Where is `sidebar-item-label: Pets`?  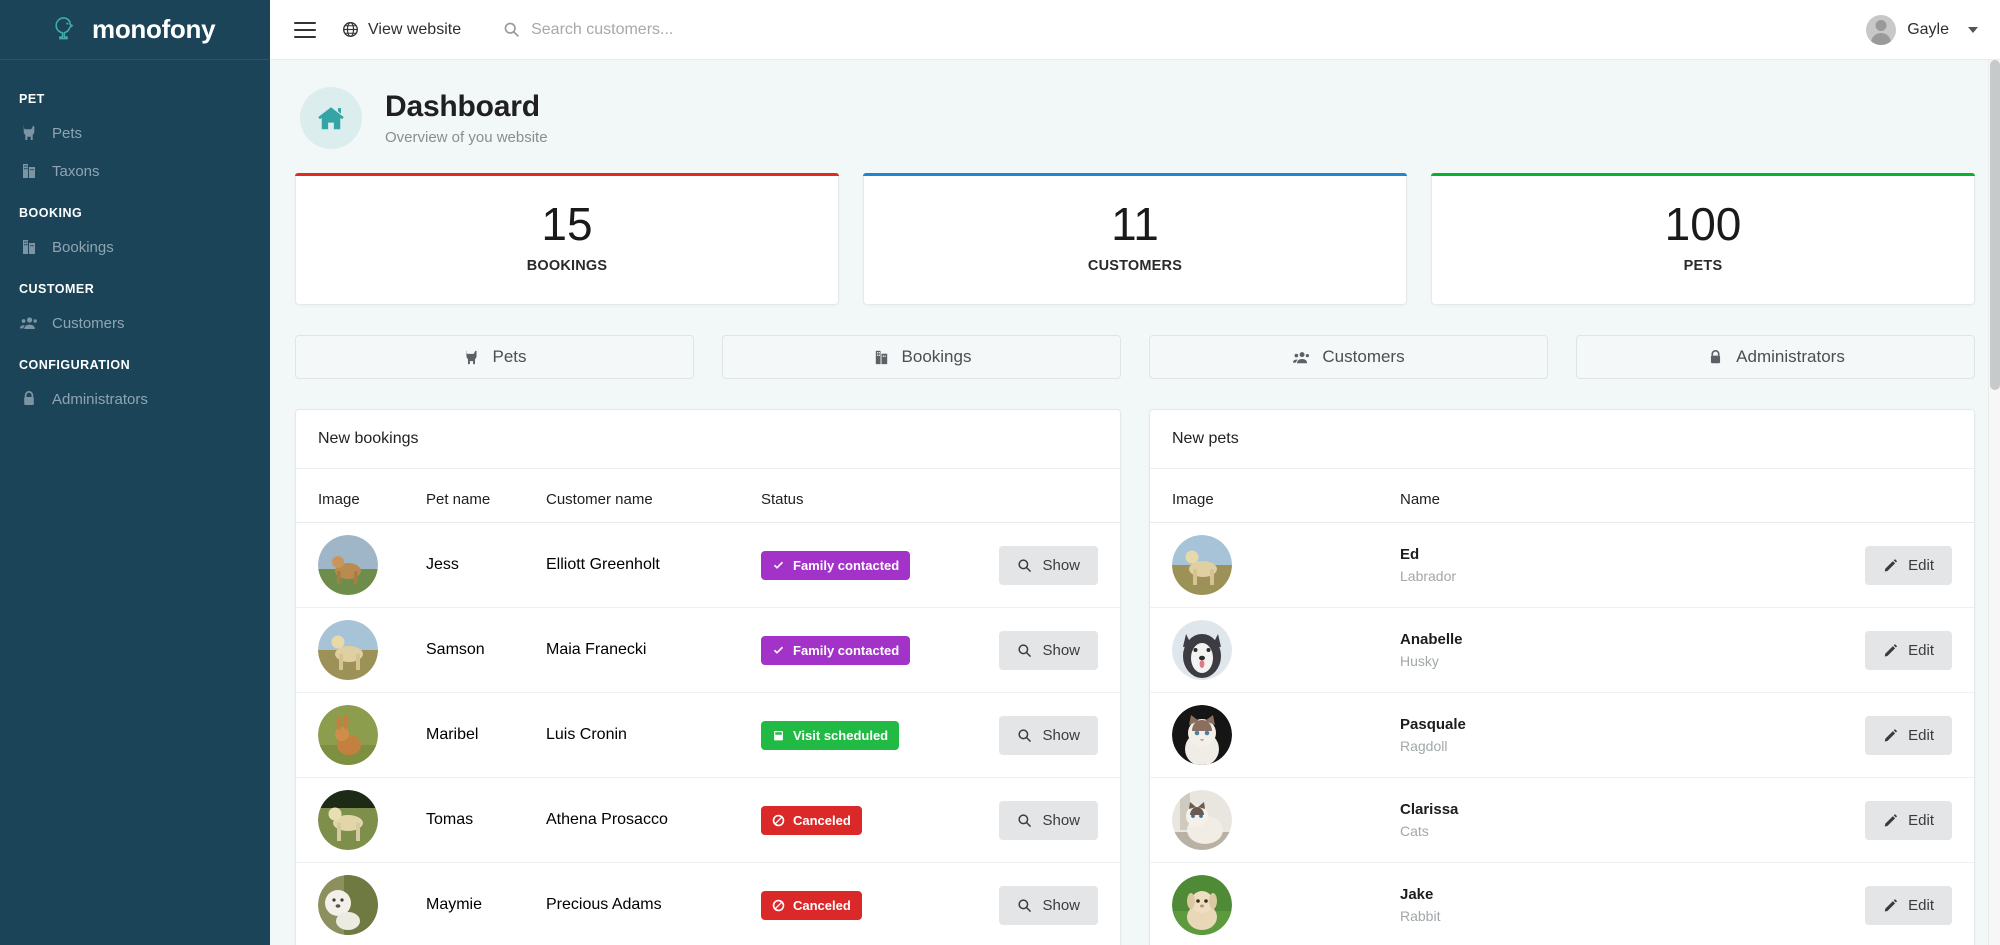 sidebar-item-label: Pets is located at coordinates (67, 133).